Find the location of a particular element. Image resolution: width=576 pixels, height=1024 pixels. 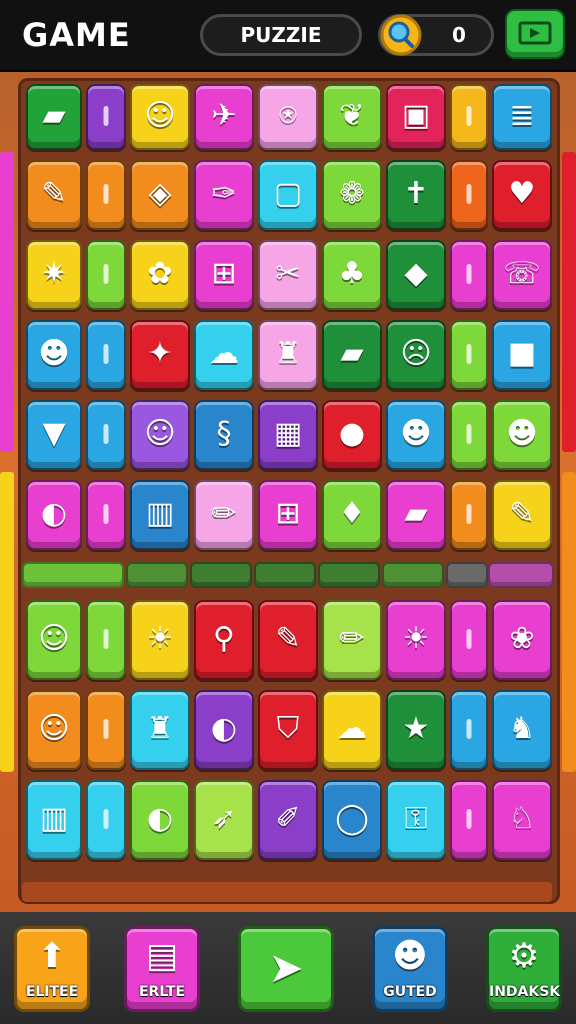

board-tile: ♣ is located at coordinates (352, 275).